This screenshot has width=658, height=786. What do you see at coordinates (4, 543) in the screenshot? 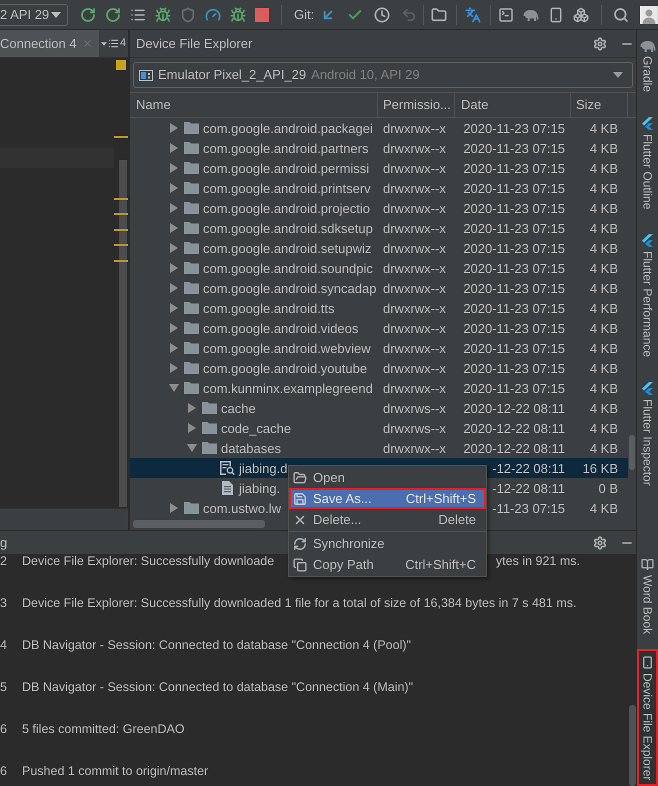
I see `panel-title: g` at bounding box center [4, 543].